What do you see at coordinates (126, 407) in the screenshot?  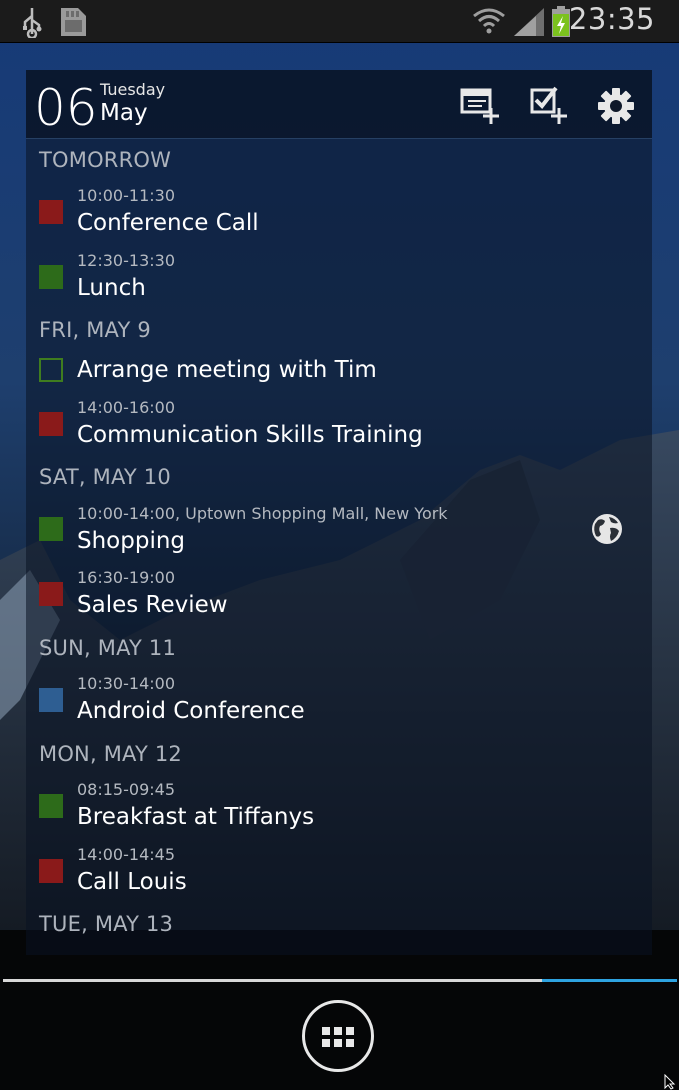 I see `event-time: 14:00-16:00` at bounding box center [126, 407].